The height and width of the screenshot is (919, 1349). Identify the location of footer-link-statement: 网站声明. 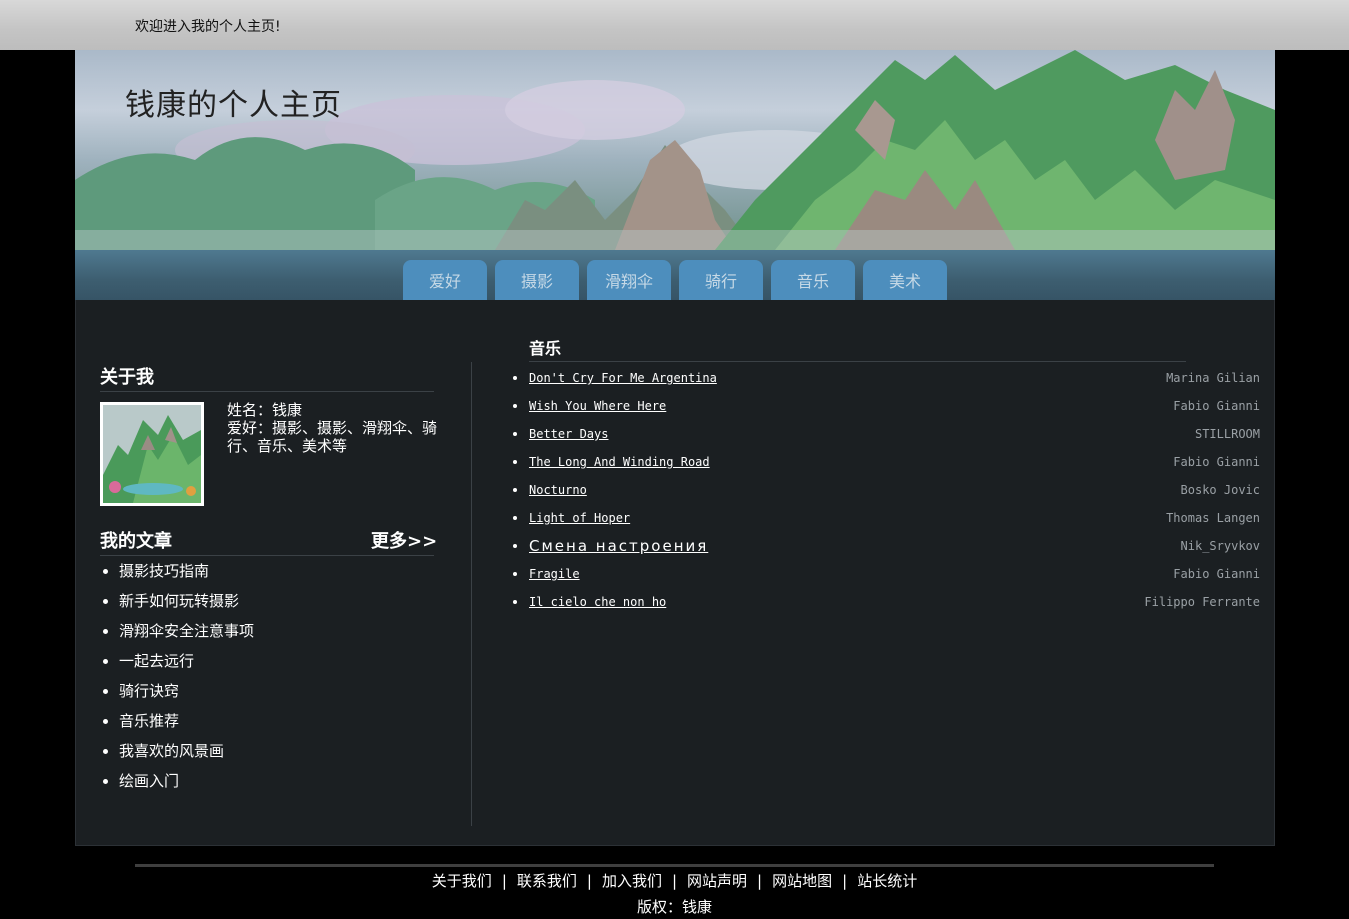
(717, 881).